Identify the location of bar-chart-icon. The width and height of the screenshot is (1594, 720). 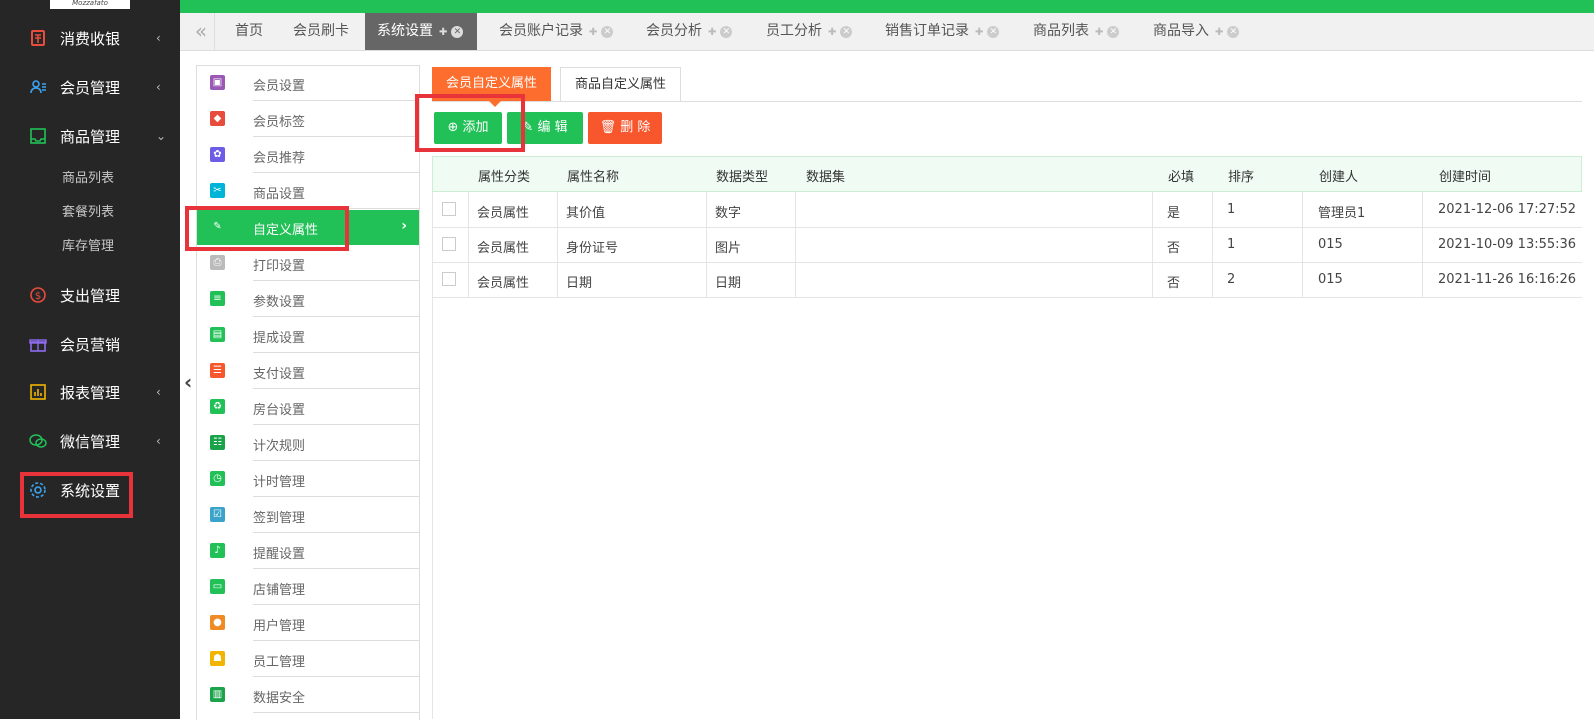
(38, 392).